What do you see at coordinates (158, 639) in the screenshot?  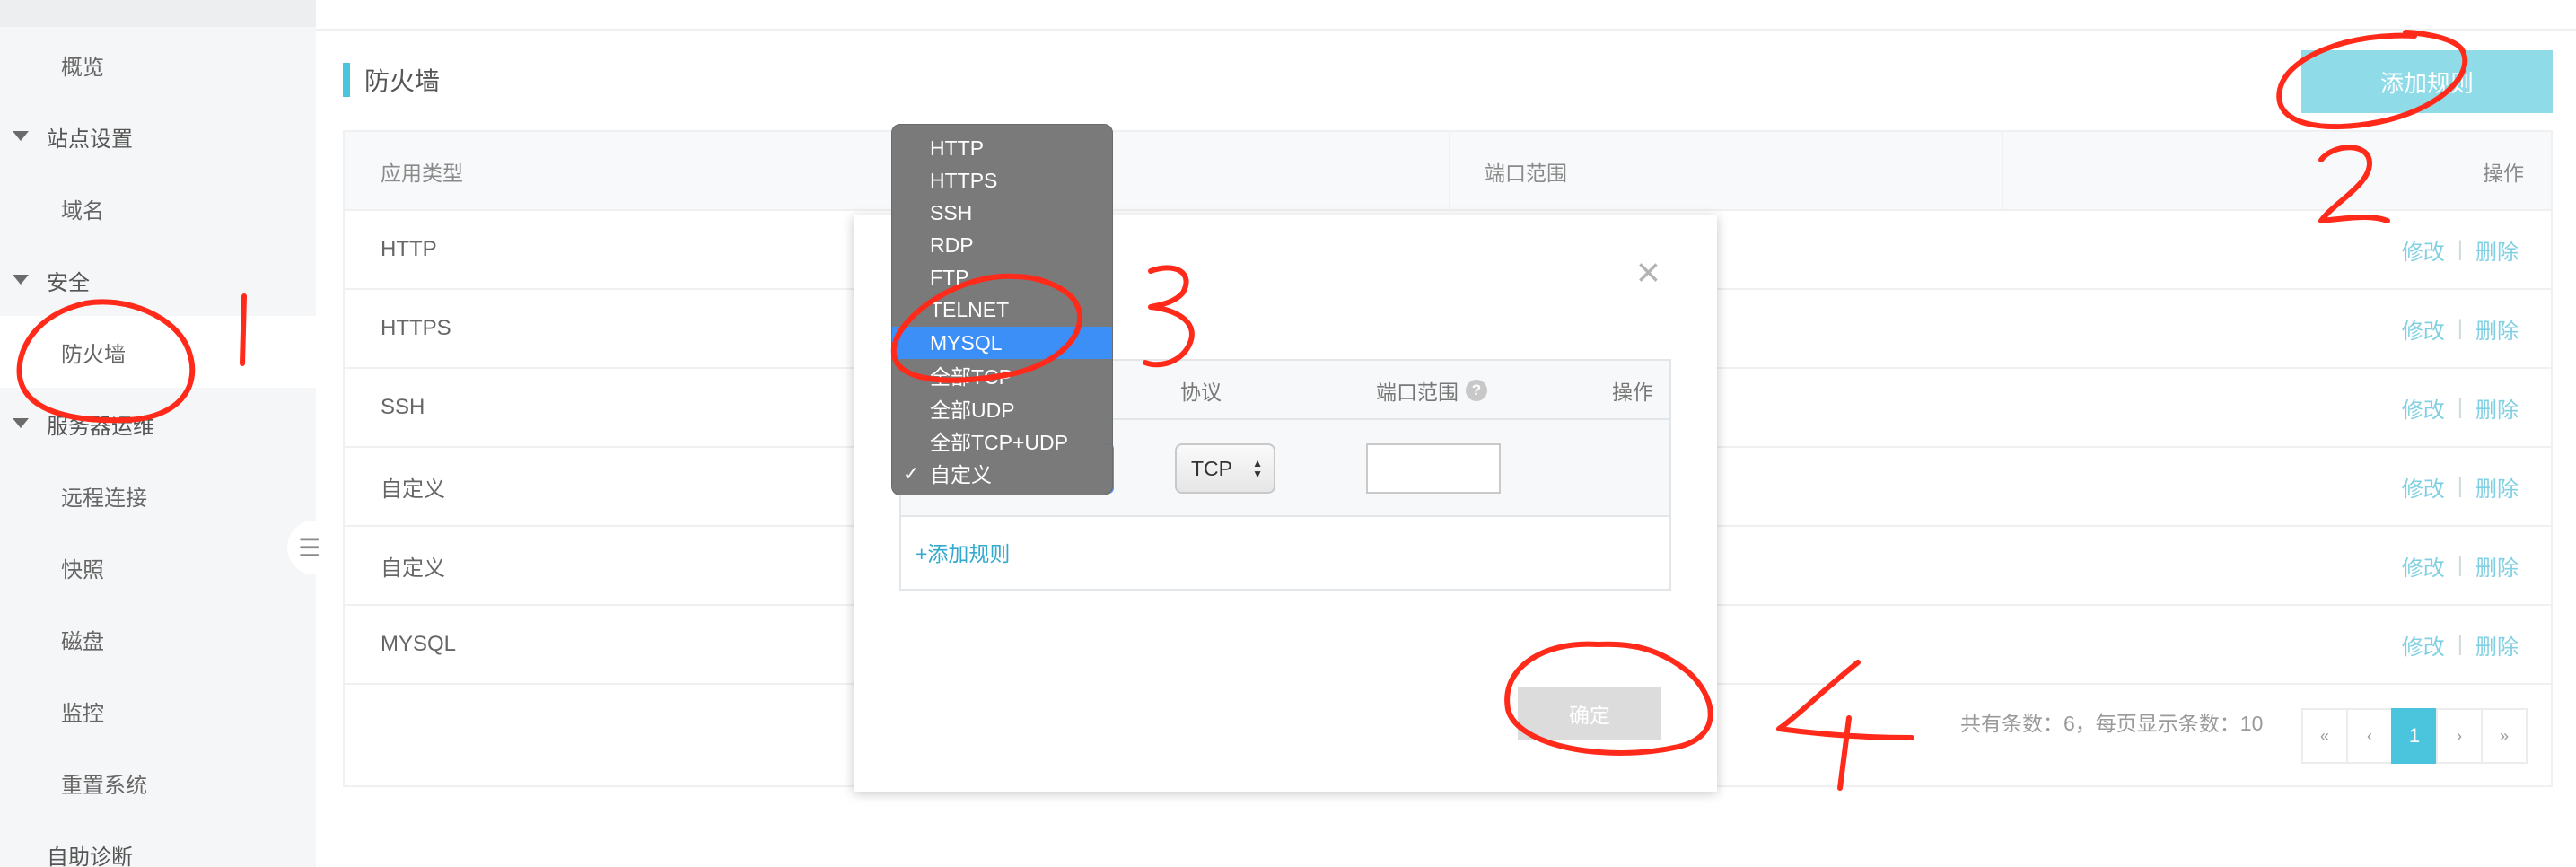 I see `sidebar-item-disk: 磁盘` at bounding box center [158, 639].